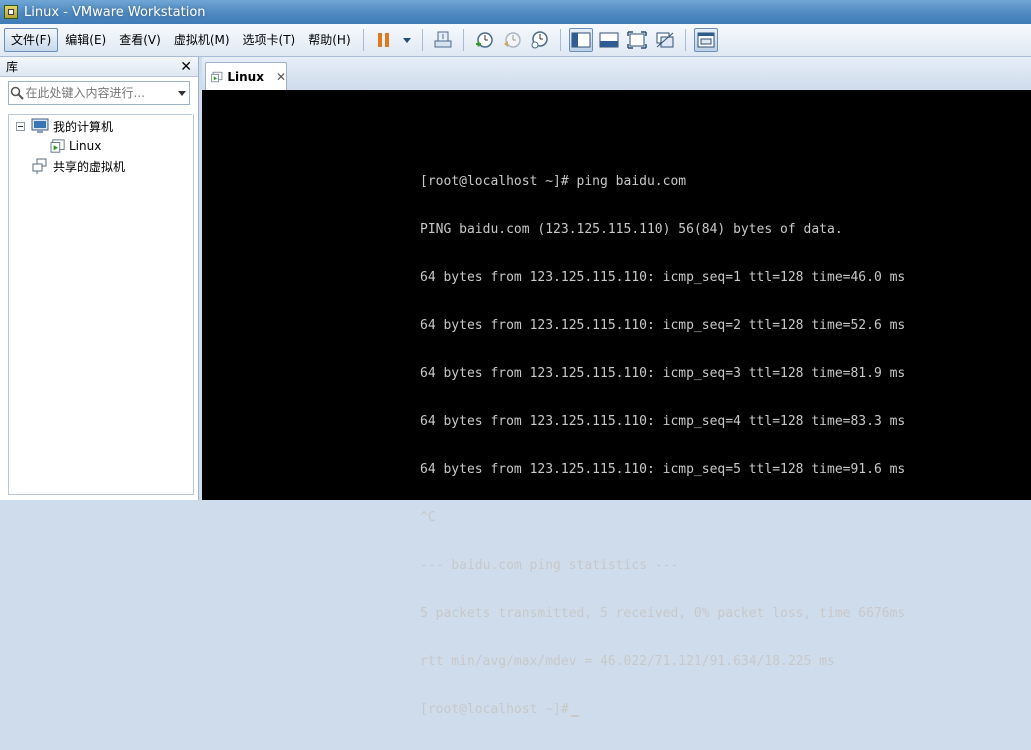 The height and width of the screenshot is (750, 1031). Describe the element at coordinates (329, 40) in the screenshot. I see `menu-help: 帮助(H)` at that location.